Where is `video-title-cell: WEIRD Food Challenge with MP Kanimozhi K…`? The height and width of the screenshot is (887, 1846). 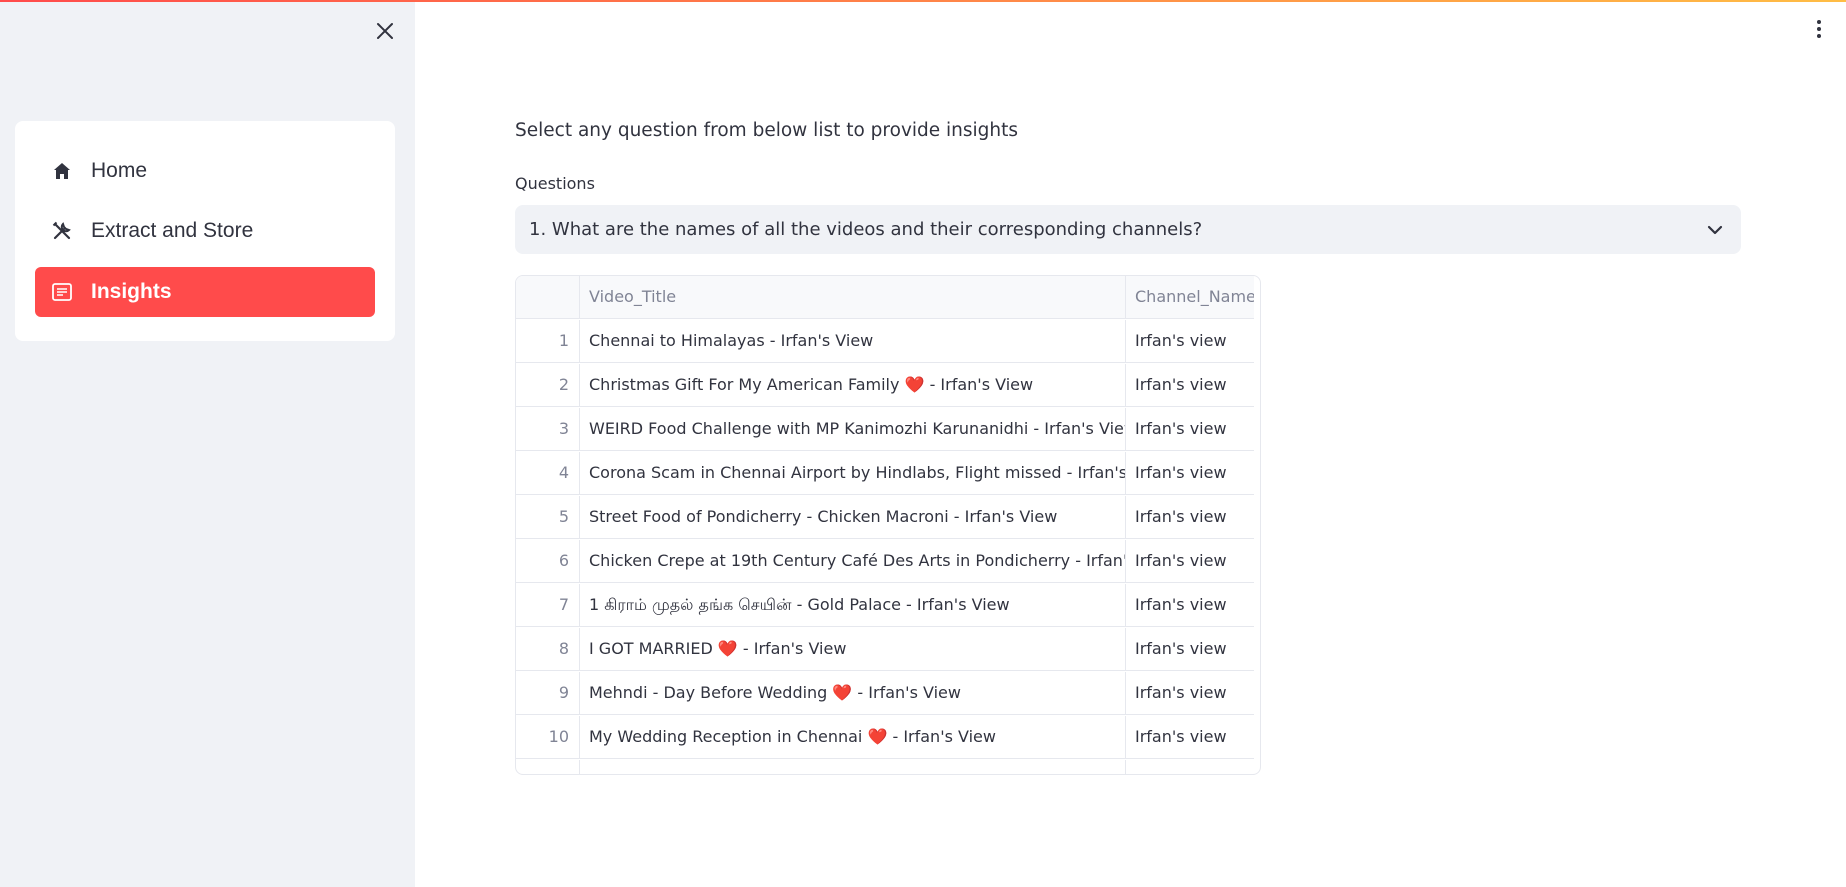 video-title-cell: WEIRD Food Challenge with MP Kanimozhi K… is located at coordinates (853, 429).